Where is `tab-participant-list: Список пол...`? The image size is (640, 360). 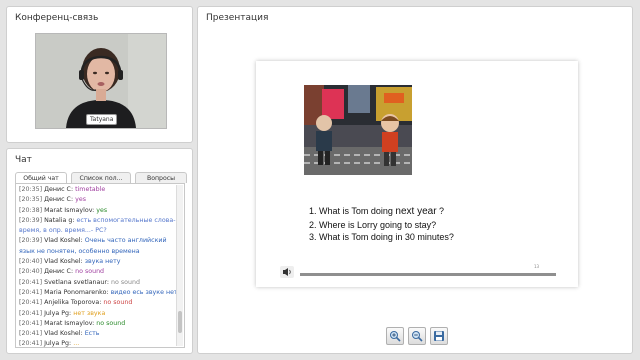
tab-participant-list: Список пол... is located at coordinates (101, 177).